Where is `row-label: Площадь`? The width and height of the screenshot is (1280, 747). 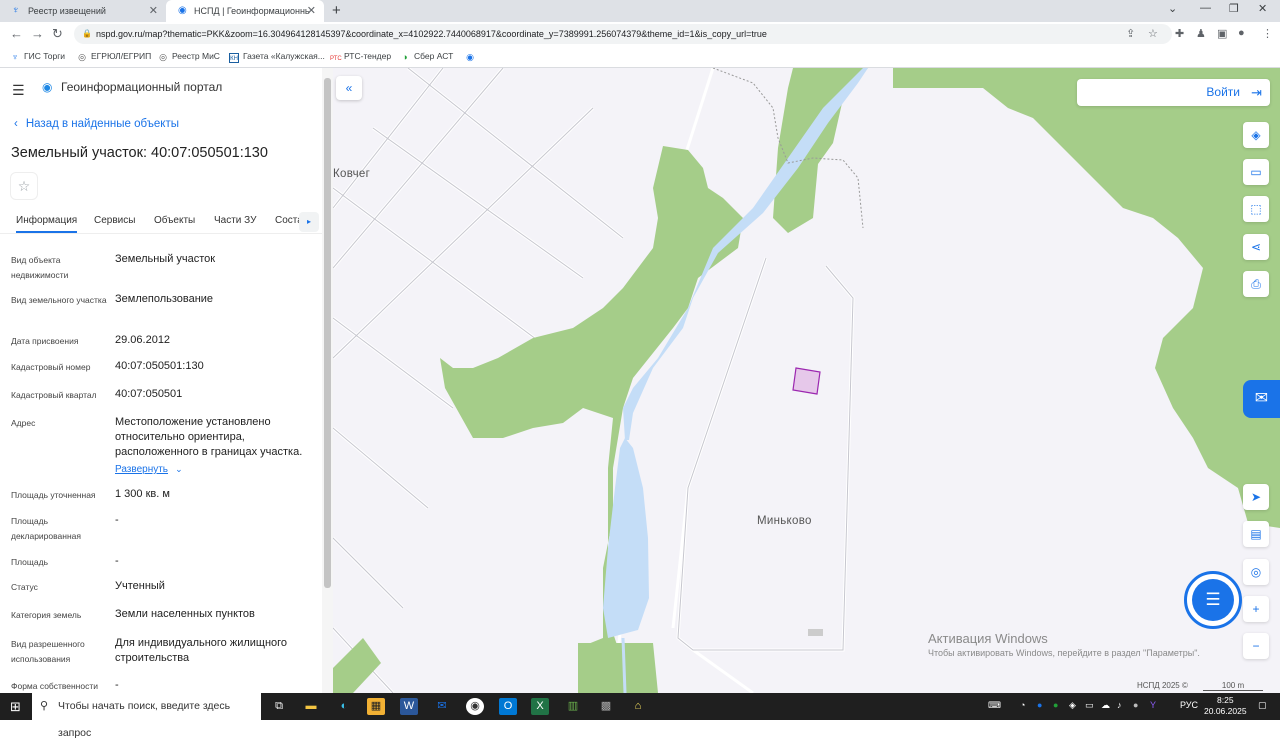 row-label: Площадь is located at coordinates (30, 562).